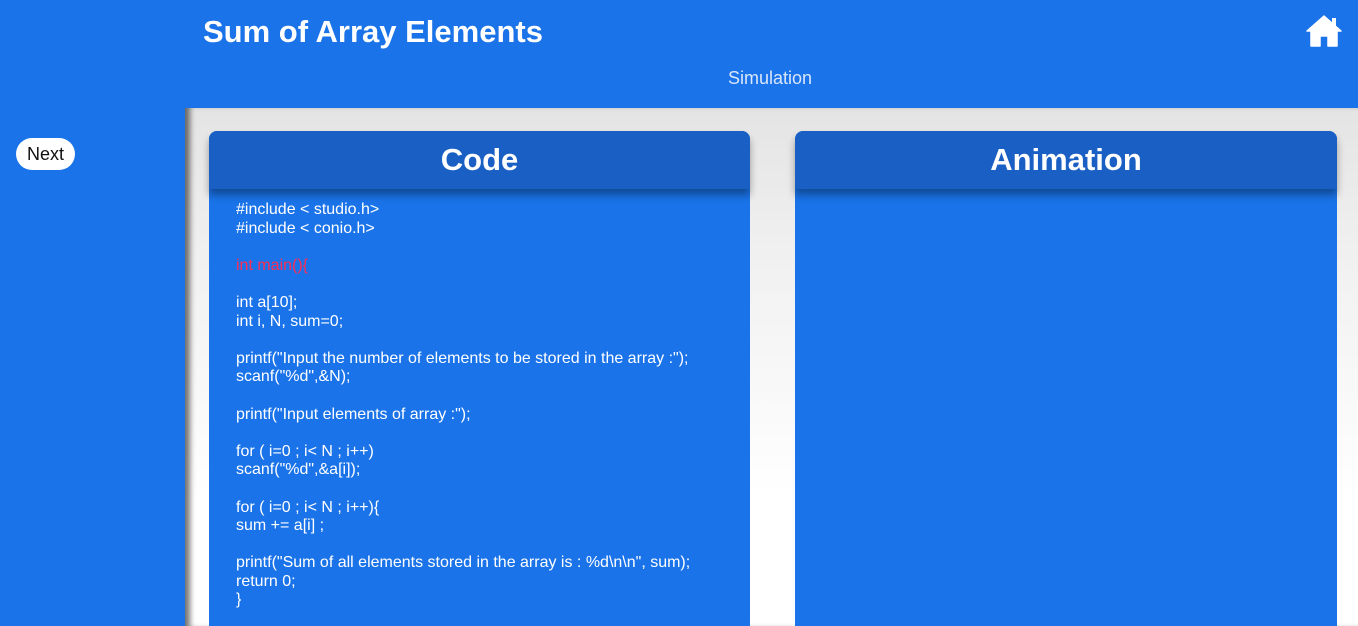 Image resolution: width=1358 pixels, height=626 pixels. I want to click on code-line: scanf("%d",&N);, so click(293, 377).